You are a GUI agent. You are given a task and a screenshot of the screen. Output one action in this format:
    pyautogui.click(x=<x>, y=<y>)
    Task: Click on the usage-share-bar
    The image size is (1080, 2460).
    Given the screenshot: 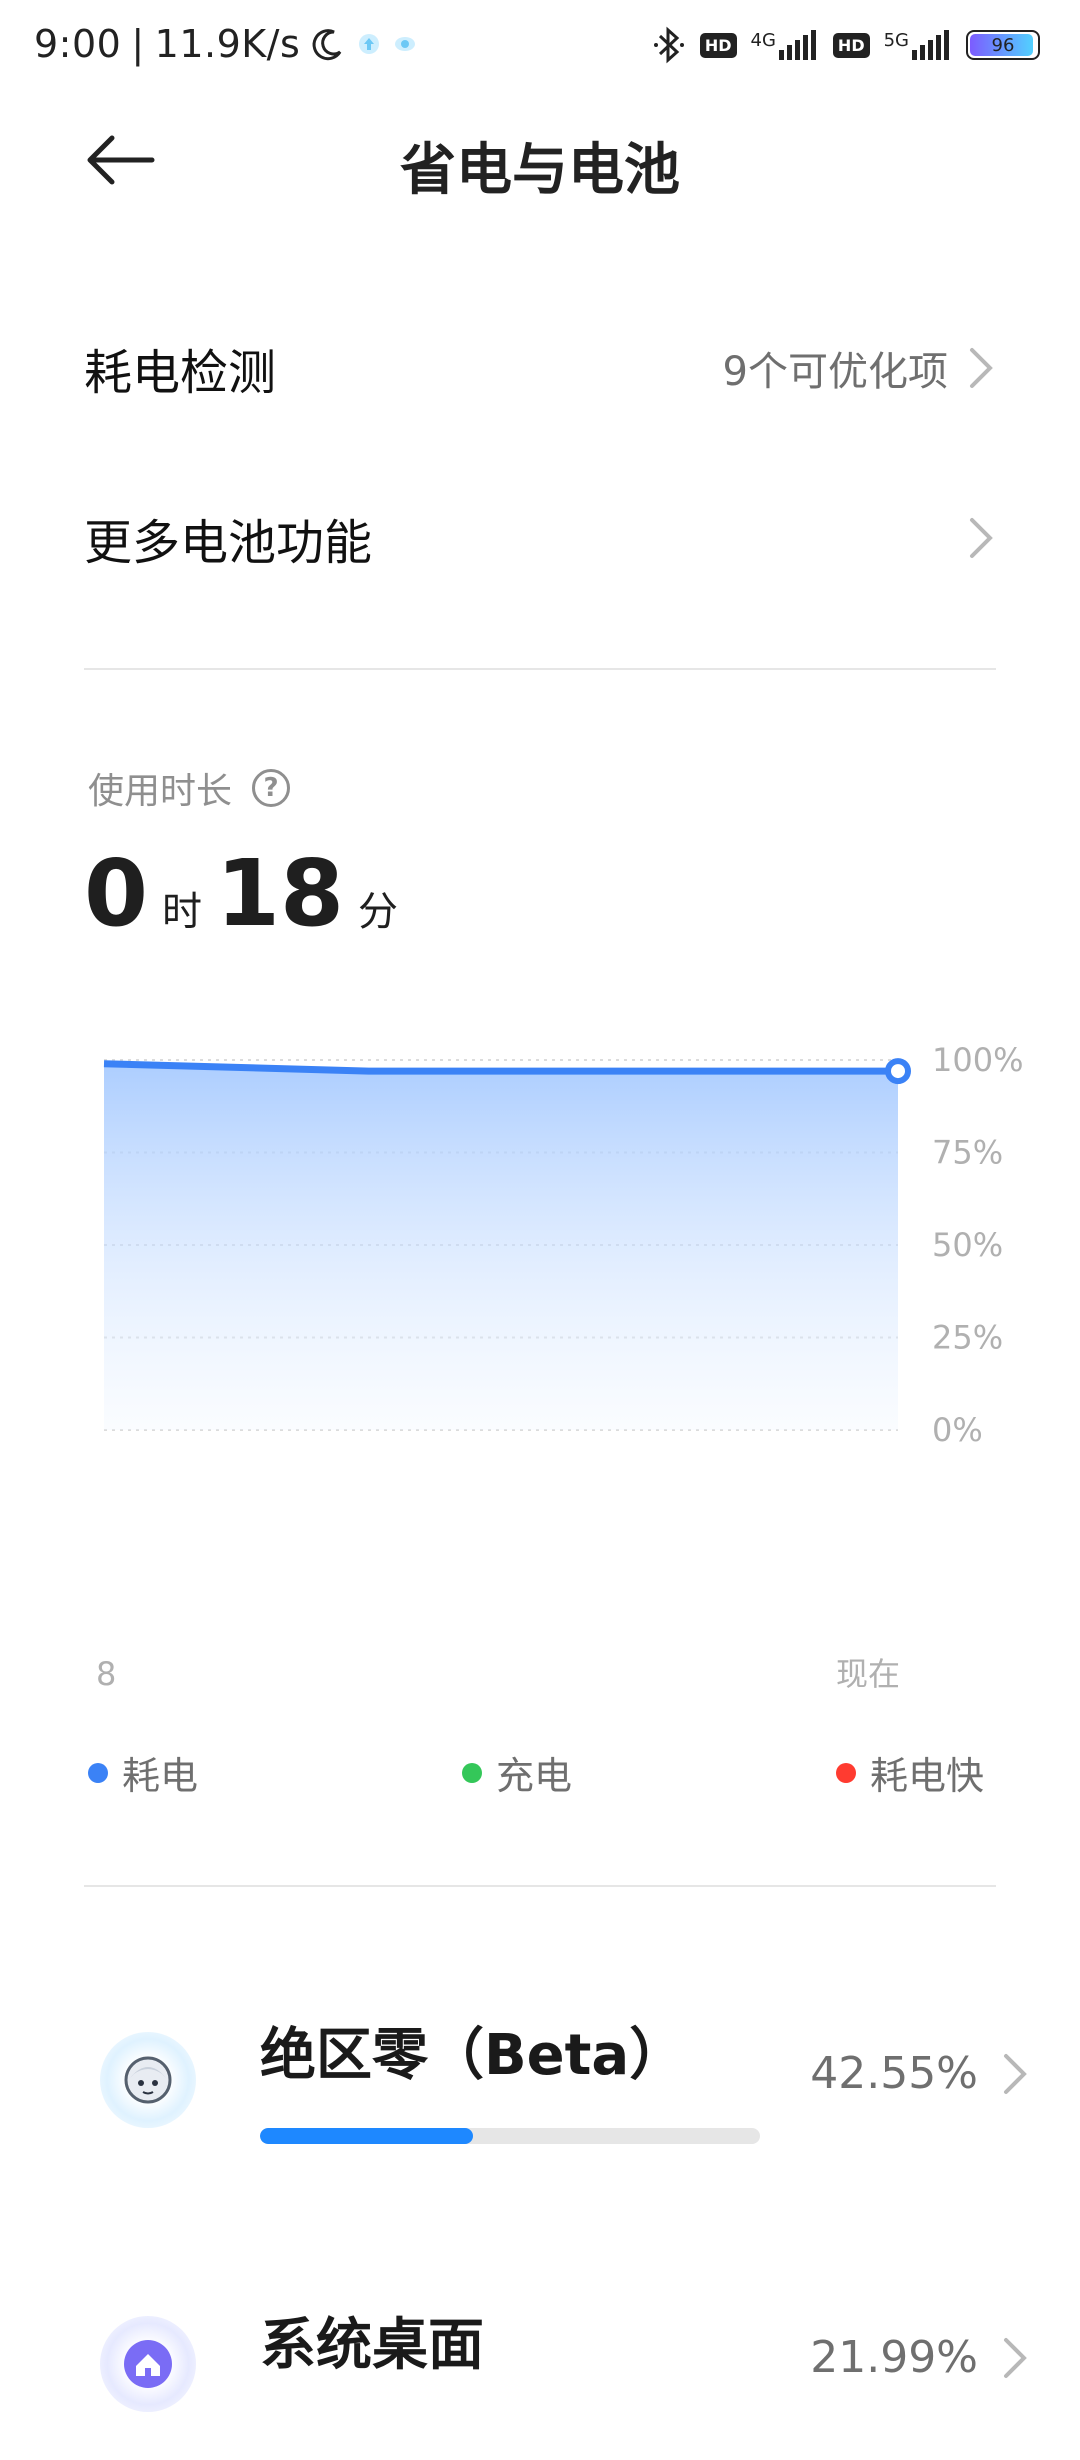 What is the action you would take?
    pyautogui.click(x=510, y=2136)
    